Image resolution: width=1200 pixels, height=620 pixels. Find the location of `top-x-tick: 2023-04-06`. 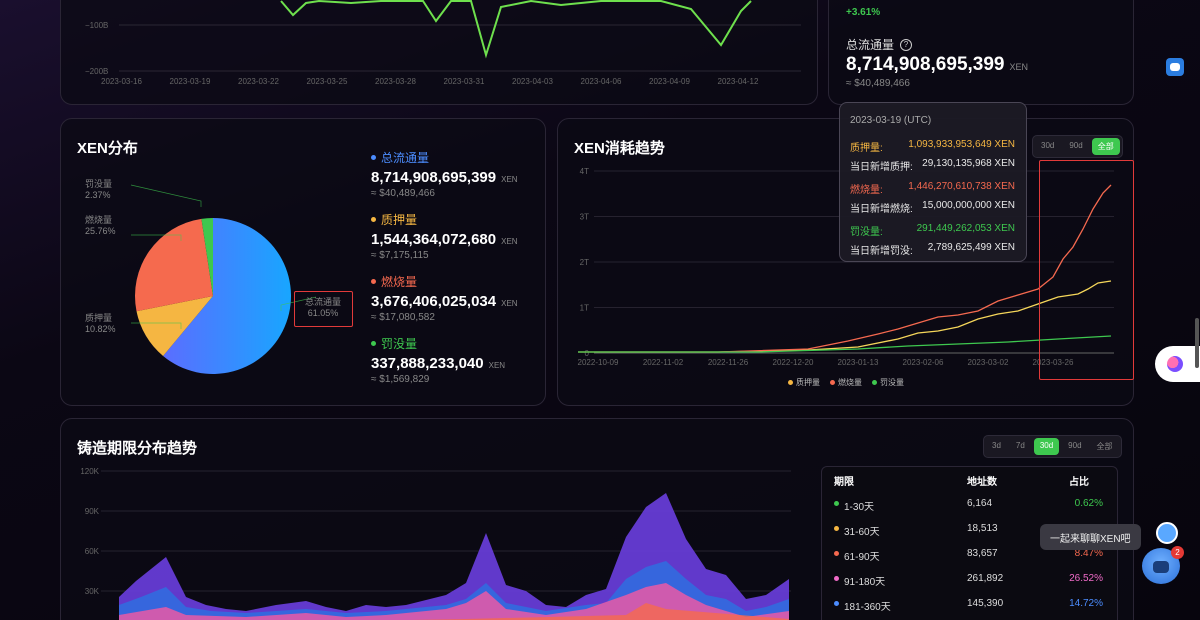

top-x-tick: 2023-04-06 is located at coordinates (601, 81).